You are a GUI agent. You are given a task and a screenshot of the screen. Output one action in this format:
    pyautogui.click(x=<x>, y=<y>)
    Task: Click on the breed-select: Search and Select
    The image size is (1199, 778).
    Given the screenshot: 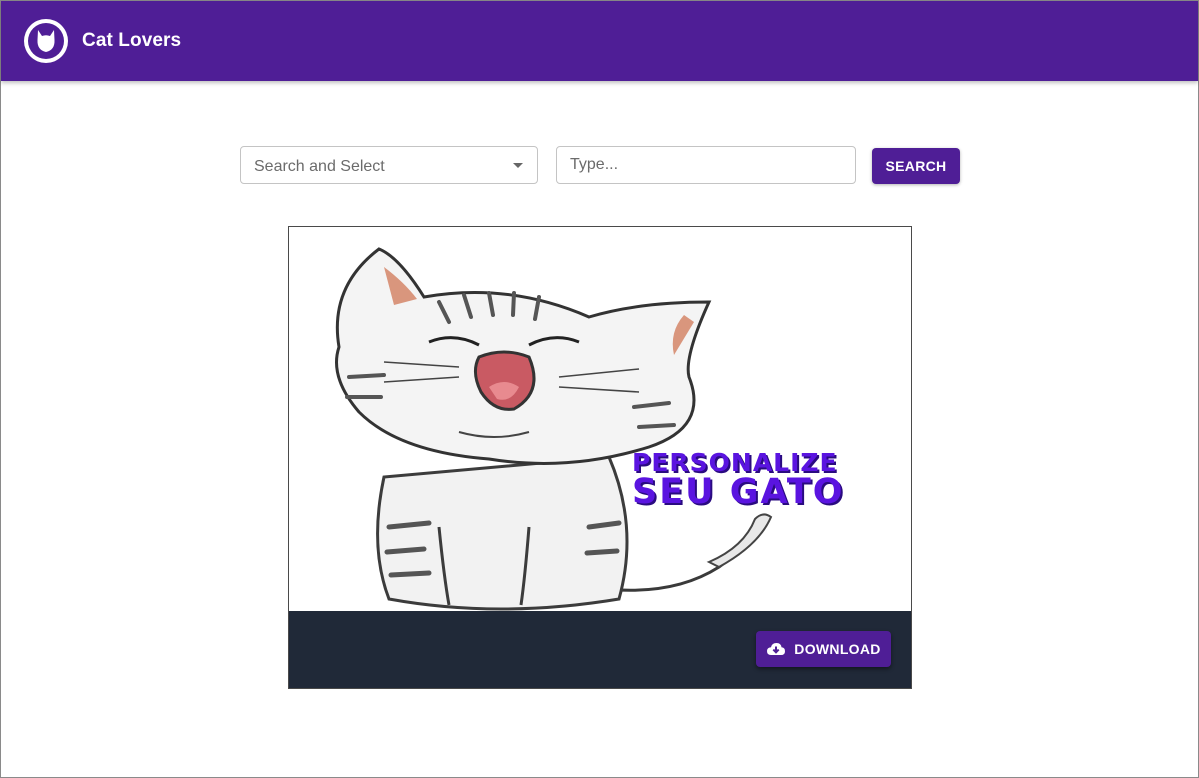 What is the action you would take?
    pyautogui.click(x=389, y=165)
    